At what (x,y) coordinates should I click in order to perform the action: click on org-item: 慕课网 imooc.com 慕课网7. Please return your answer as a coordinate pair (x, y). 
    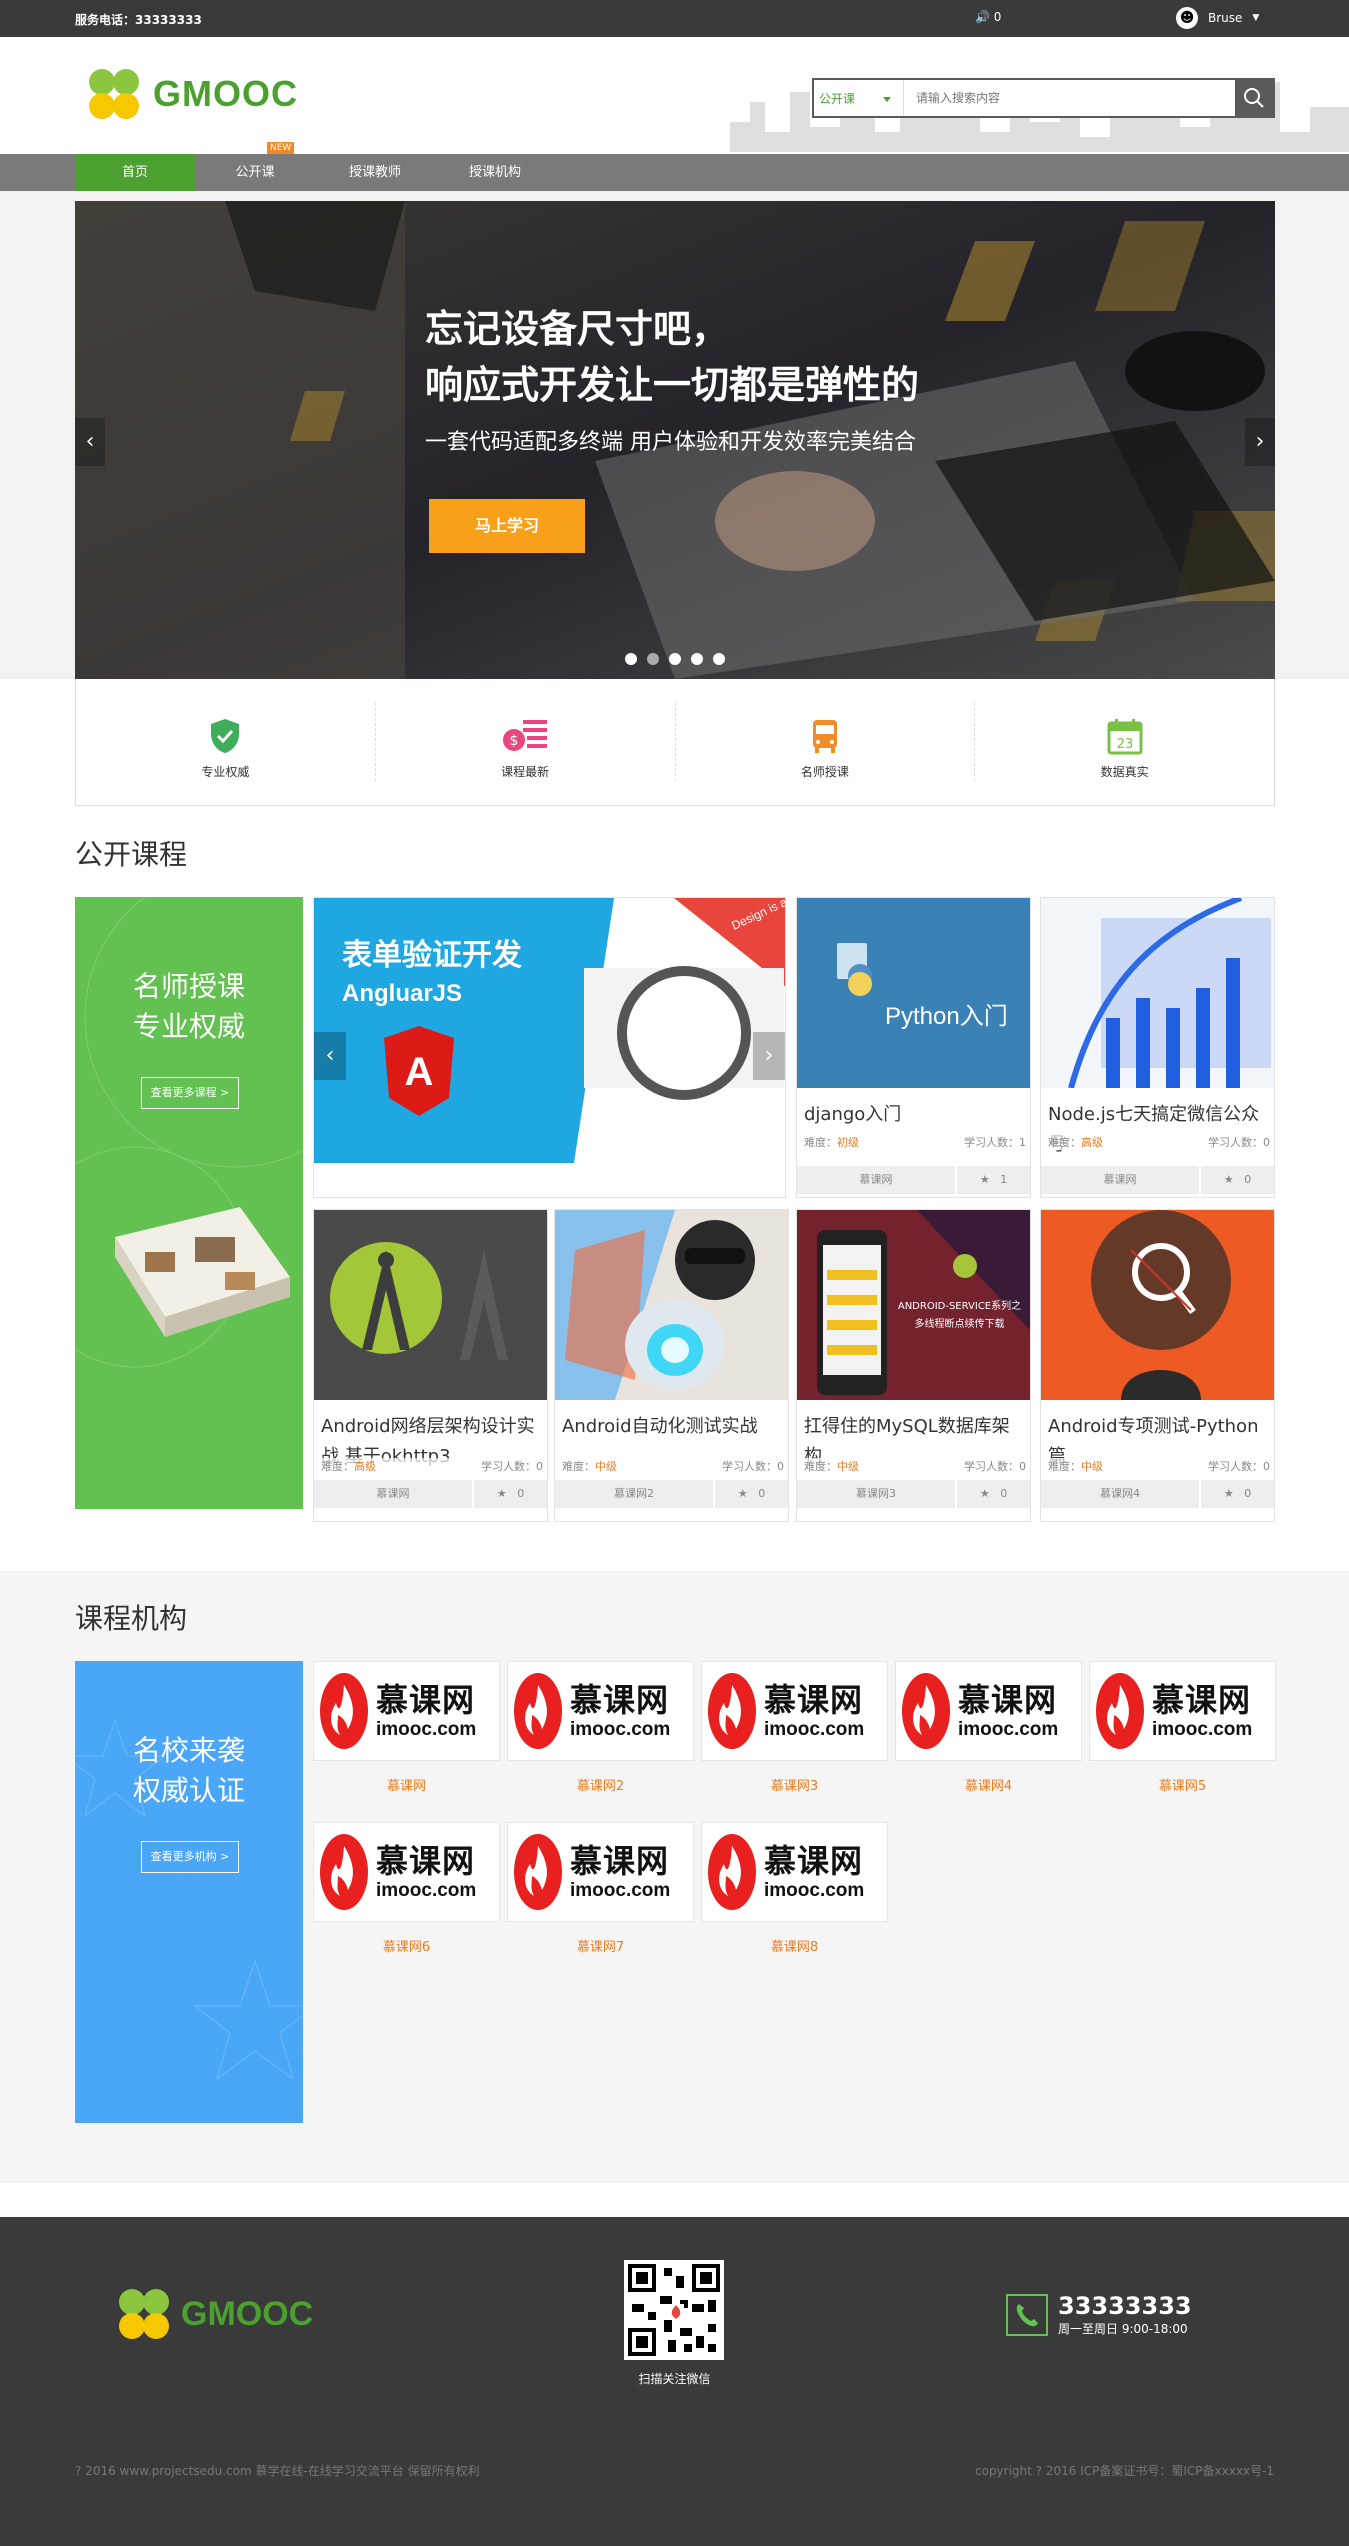
    Looking at the image, I should click on (600, 1888).